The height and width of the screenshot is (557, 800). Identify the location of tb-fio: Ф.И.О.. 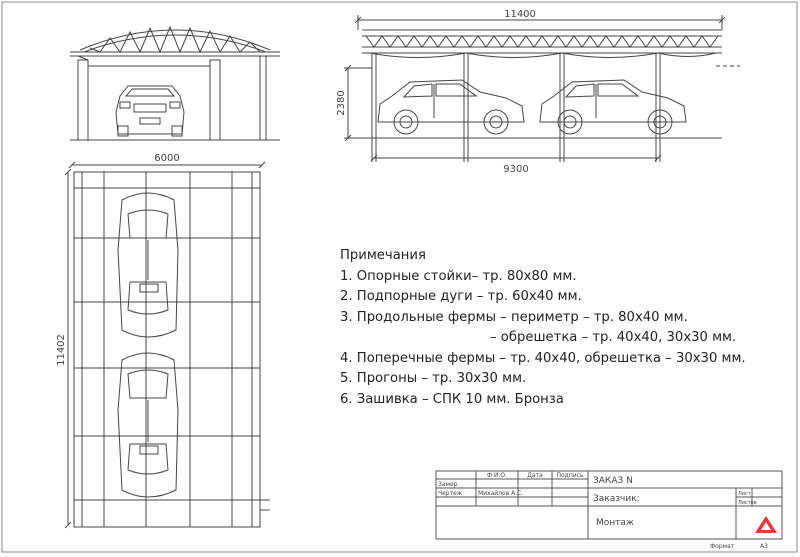
(497, 475).